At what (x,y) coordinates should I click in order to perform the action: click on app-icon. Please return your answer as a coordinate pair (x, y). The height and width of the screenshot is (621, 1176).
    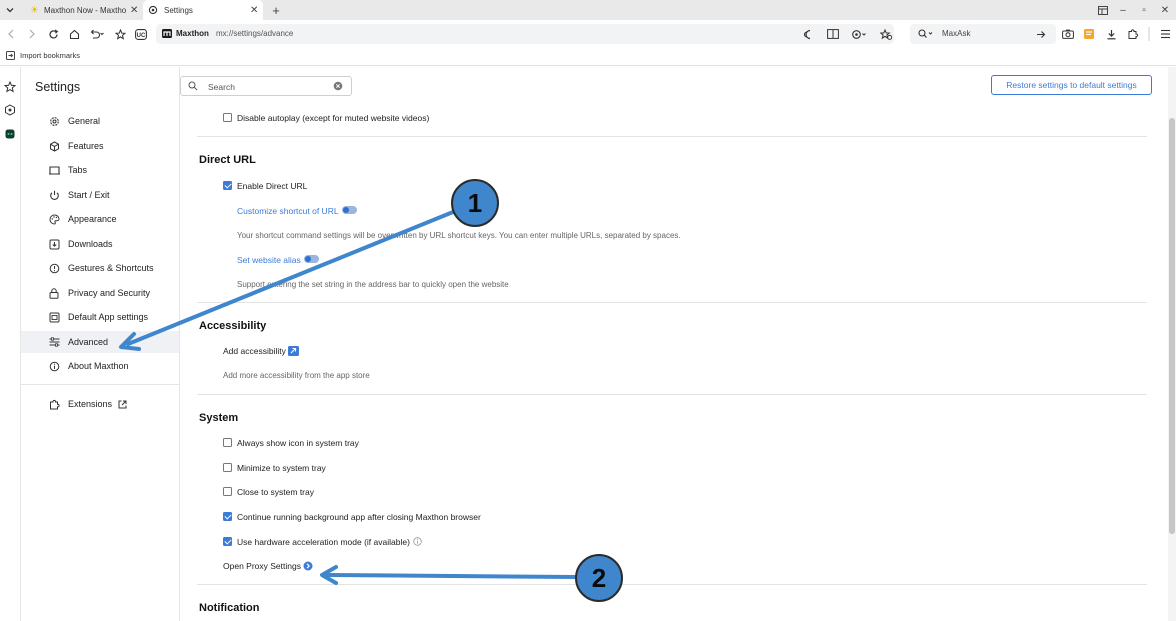
    Looking at the image, I should click on (54, 317).